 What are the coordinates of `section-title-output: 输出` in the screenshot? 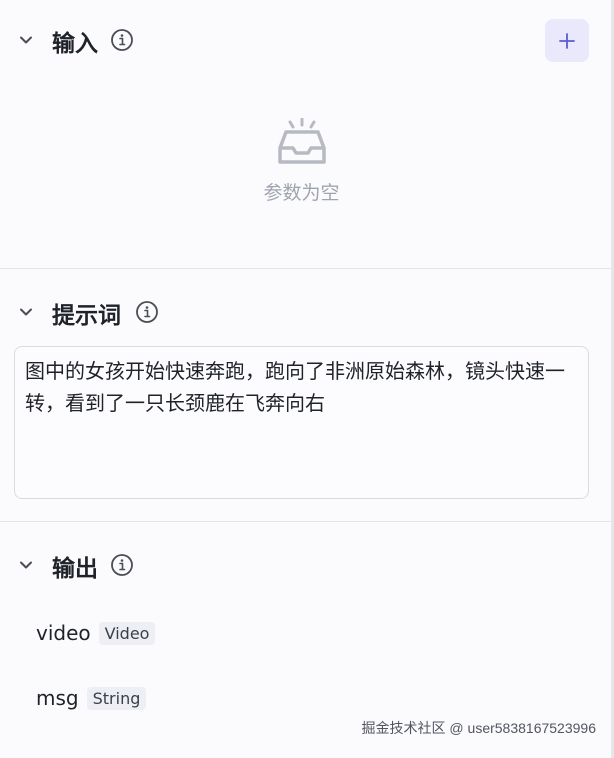 It's located at (75, 569).